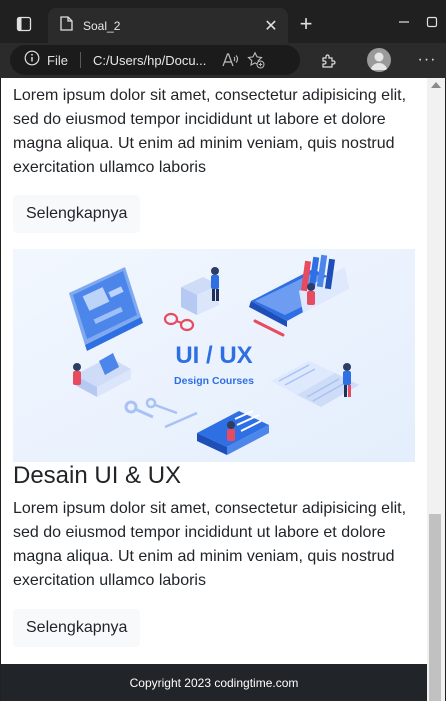 The width and height of the screenshot is (446, 701). What do you see at coordinates (77, 214) in the screenshot?
I see `read-more-button: Selengkapnya` at bounding box center [77, 214].